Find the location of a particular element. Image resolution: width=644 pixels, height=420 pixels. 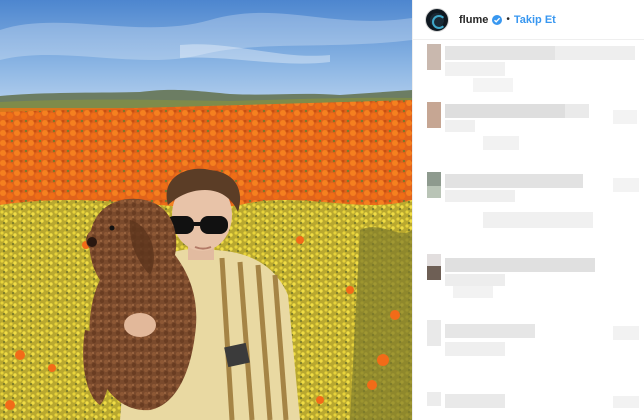

profile-avatar is located at coordinates (437, 19).